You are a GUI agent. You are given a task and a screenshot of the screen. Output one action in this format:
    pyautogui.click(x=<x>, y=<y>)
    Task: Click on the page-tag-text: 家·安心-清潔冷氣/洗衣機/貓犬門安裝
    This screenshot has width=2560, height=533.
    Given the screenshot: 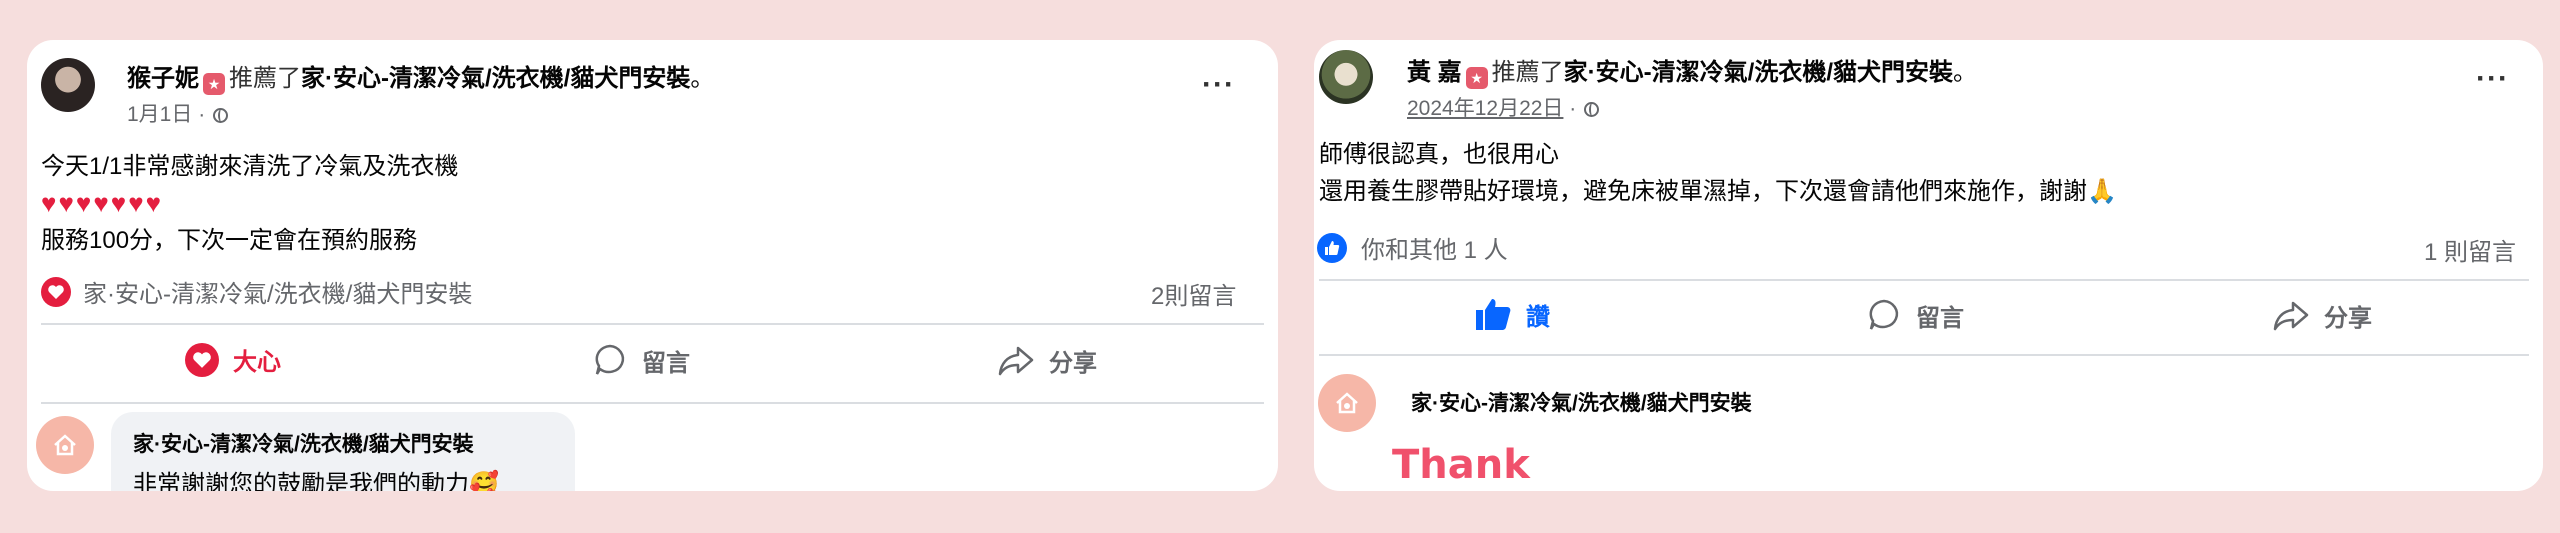 What is the action you would take?
    pyautogui.click(x=277, y=291)
    